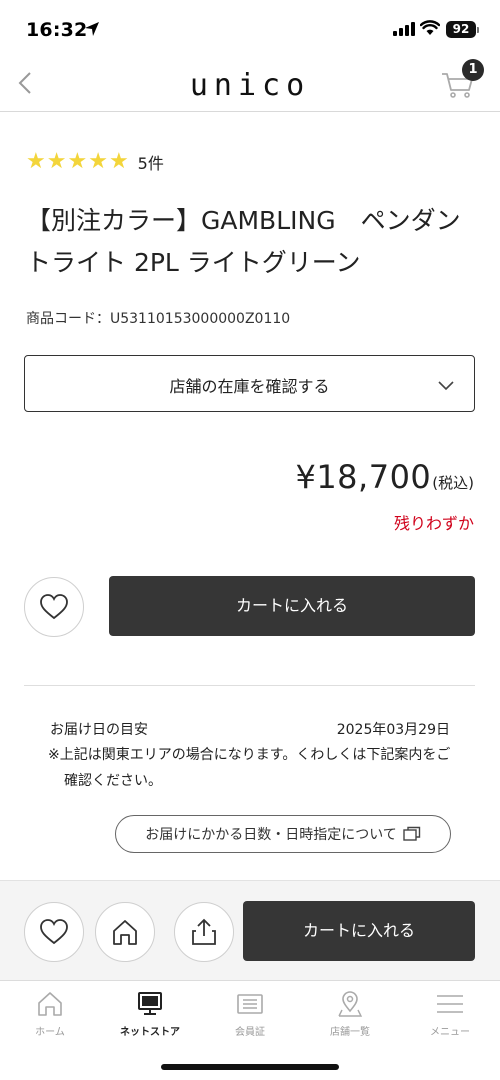 This screenshot has width=500, height=1080. I want to click on delivery-note: ※上記は関東エリアの場合になります。くわしくは下記案内をご確認ください。, so click(249, 768).